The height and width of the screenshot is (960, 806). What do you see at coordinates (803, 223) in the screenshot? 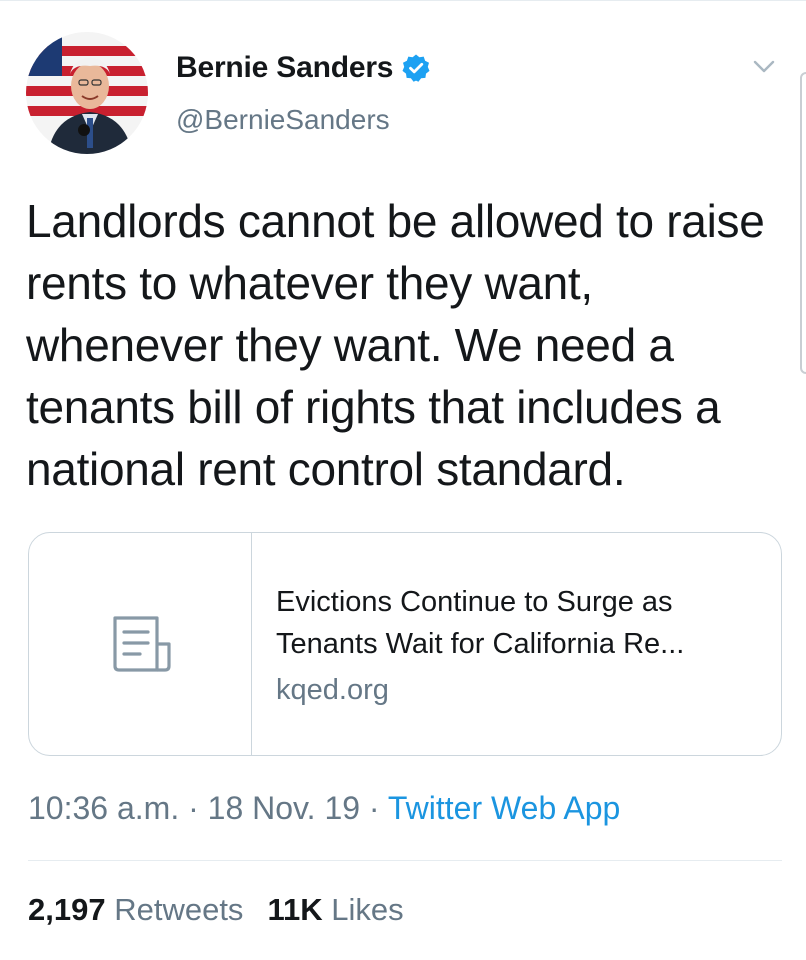
I see `scrollbar` at bounding box center [803, 223].